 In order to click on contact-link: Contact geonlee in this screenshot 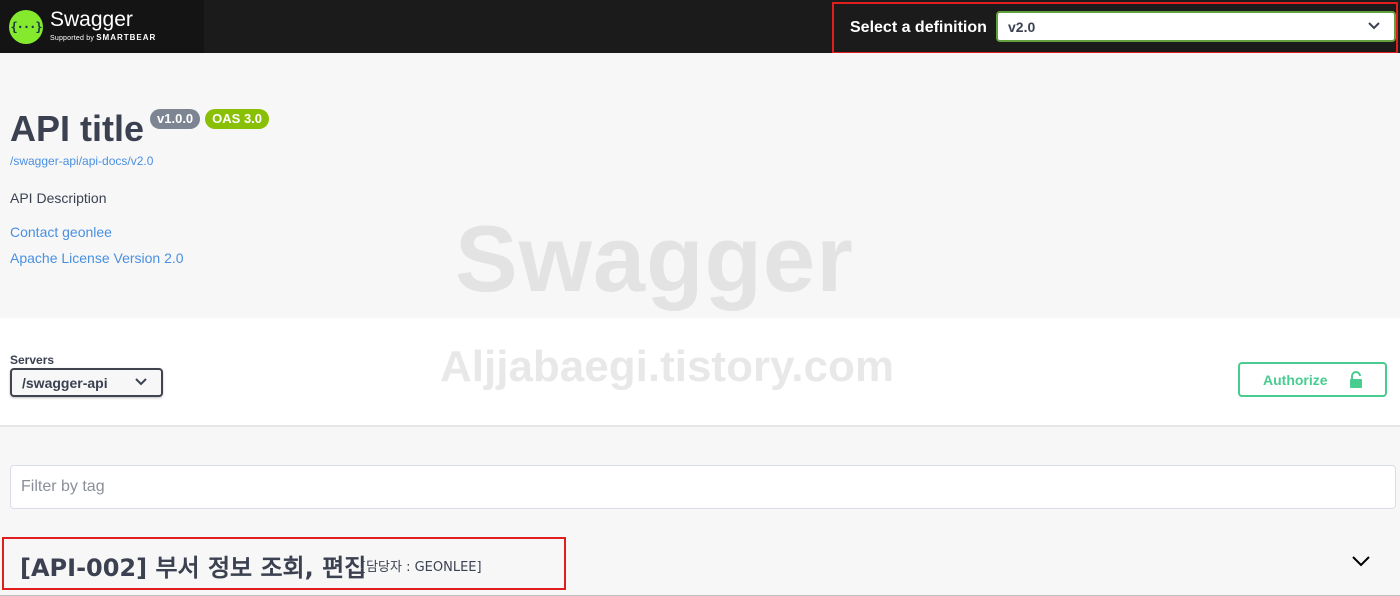, I will do `click(61, 232)`.